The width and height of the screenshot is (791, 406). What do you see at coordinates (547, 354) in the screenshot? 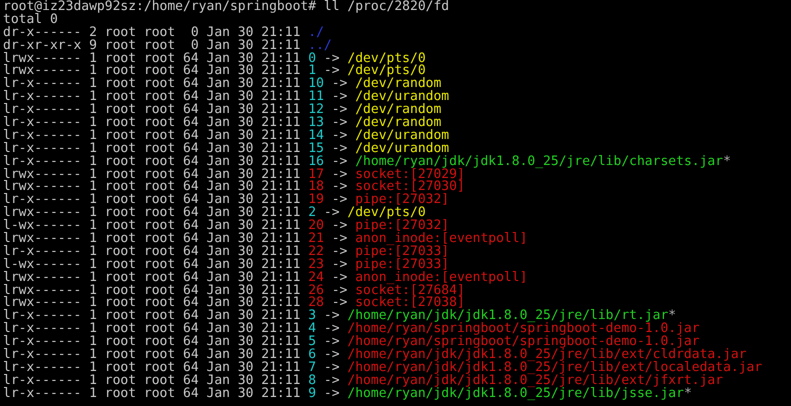
I see `link-target: /home/ryan/jdk/jdk1.8.0_25/jre/lib/ext/cldrdata.jar` at bounding box center [547, 354].